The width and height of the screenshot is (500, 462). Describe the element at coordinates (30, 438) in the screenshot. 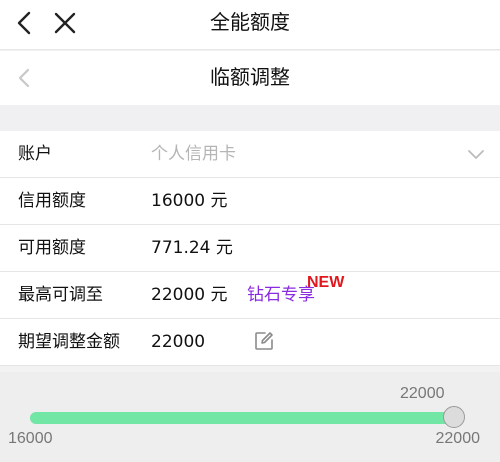

I see `slider-min-label: 16000` at that location.